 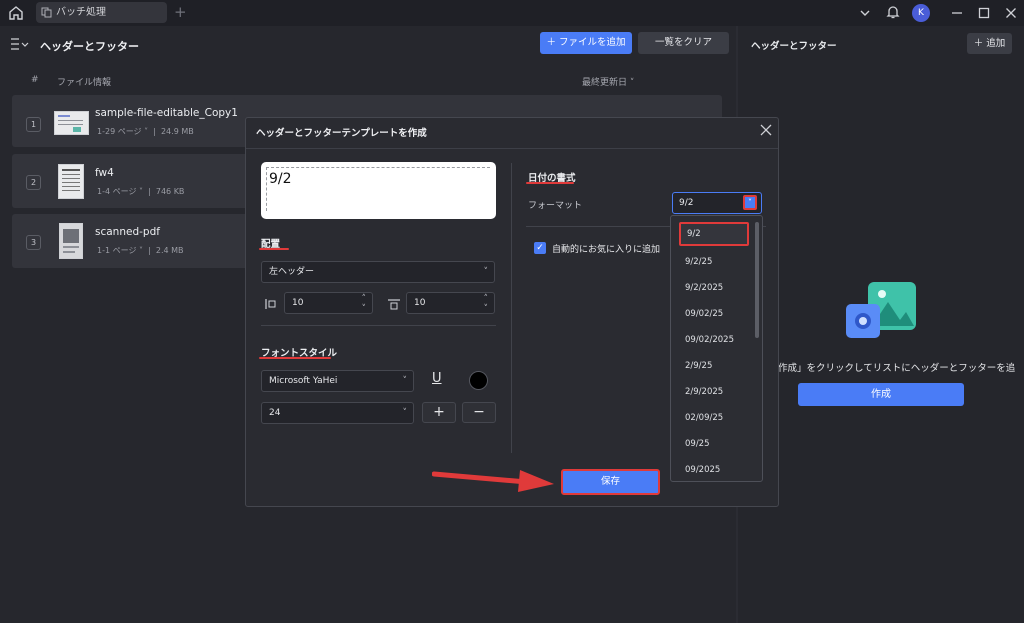 I want to click on row-number: 2, so click(x=33, y=182).